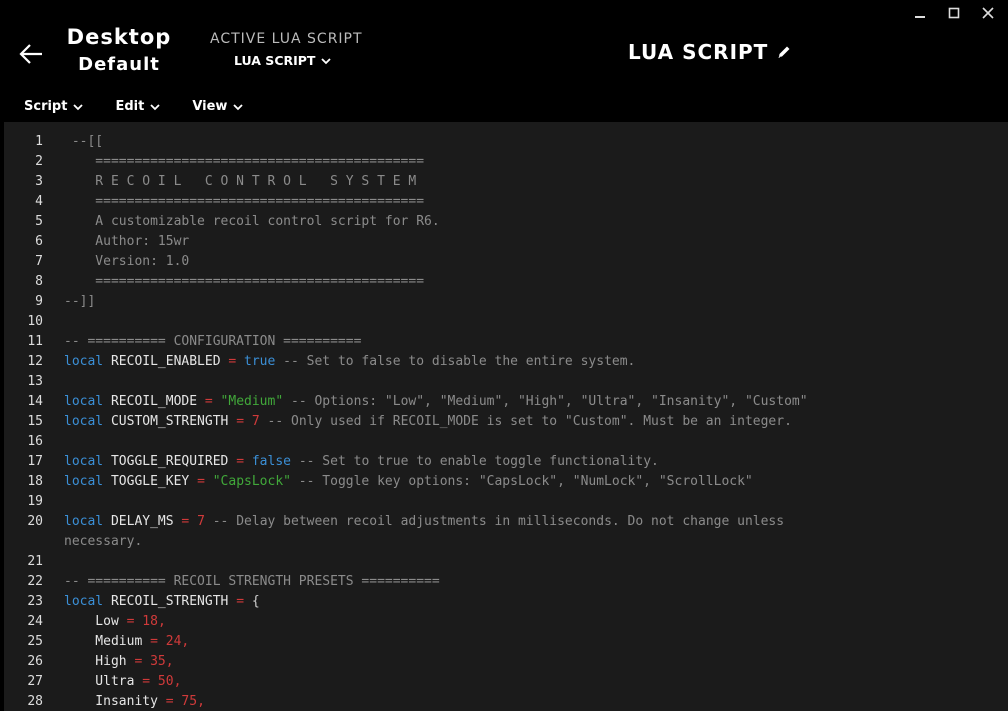 Image resolution: width=1008 pixels, height=711 pixels. What do you see at coordinates (115, 701) in the screenshot?
I see `code-token: Insanity` at bounding box center [115, 701].